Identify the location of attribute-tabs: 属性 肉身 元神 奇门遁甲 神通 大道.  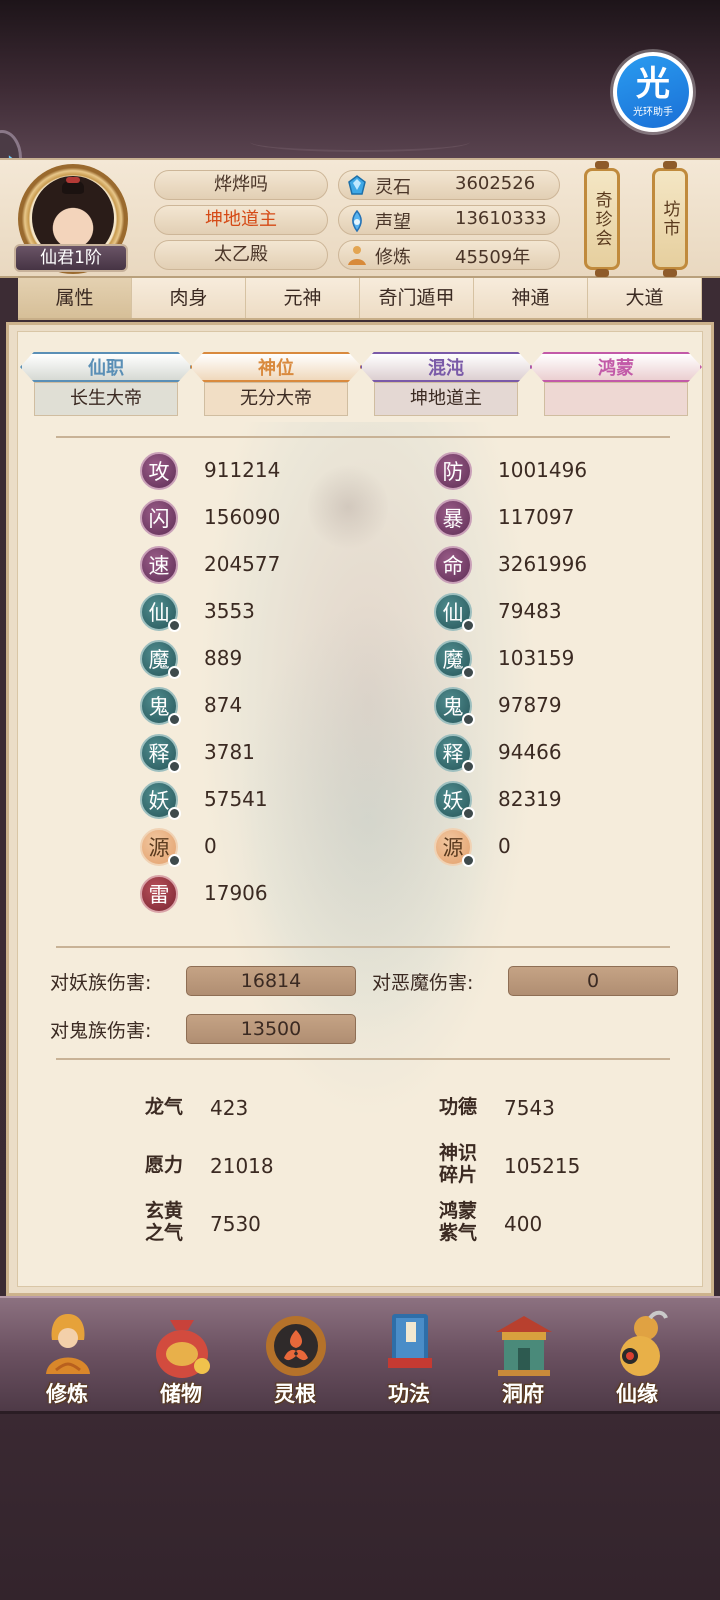
(360, 299).